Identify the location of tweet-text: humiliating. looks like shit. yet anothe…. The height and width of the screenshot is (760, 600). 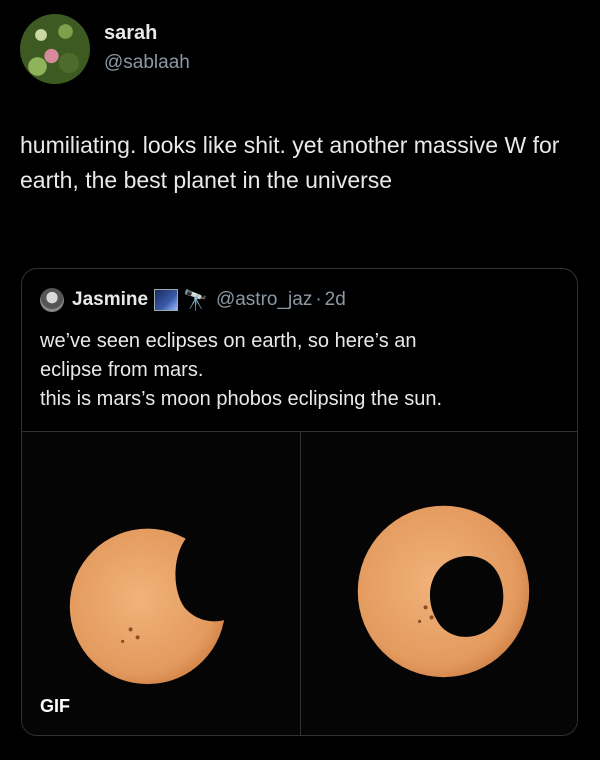
(290, 162).